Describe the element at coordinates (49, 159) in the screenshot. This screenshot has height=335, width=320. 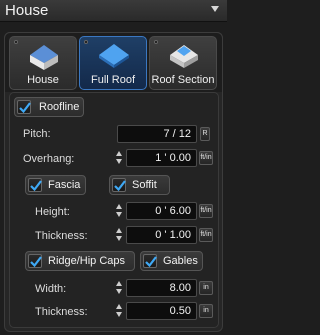
I see `overhang-label: Overhang:` at that location.